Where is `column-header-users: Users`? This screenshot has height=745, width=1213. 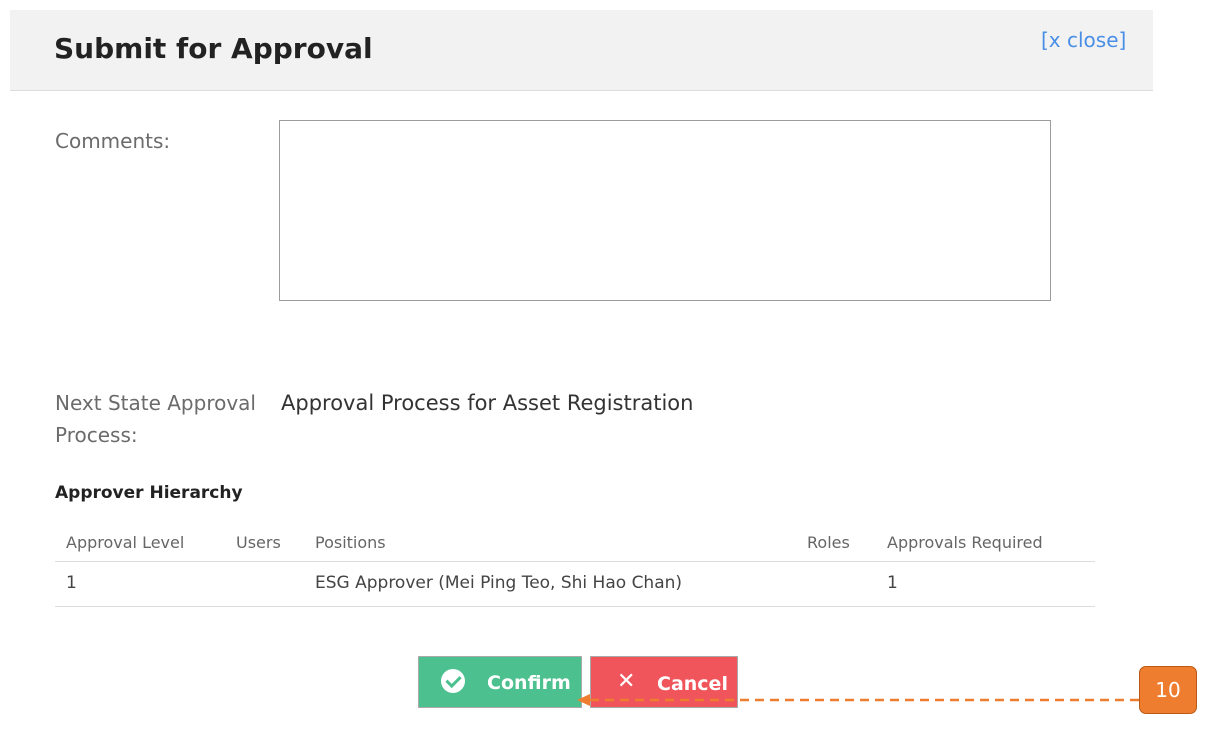
column-header-users: Users is located at coordinates (258, 542).